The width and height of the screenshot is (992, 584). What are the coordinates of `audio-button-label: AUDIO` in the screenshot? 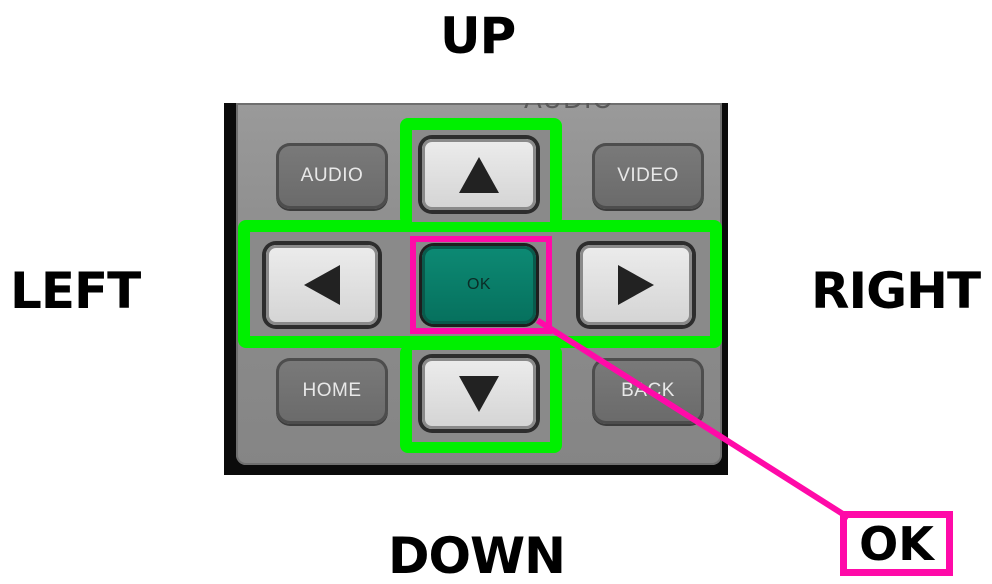 It's located at (332, 175).